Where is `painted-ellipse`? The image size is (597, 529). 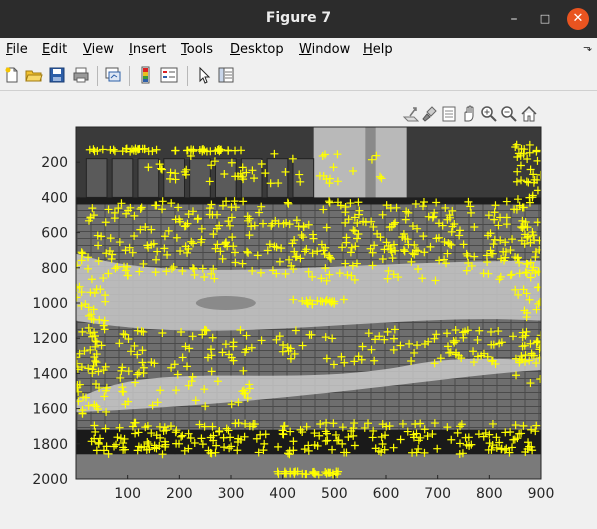
painted-ellipse is located at coordinates (225, 303).